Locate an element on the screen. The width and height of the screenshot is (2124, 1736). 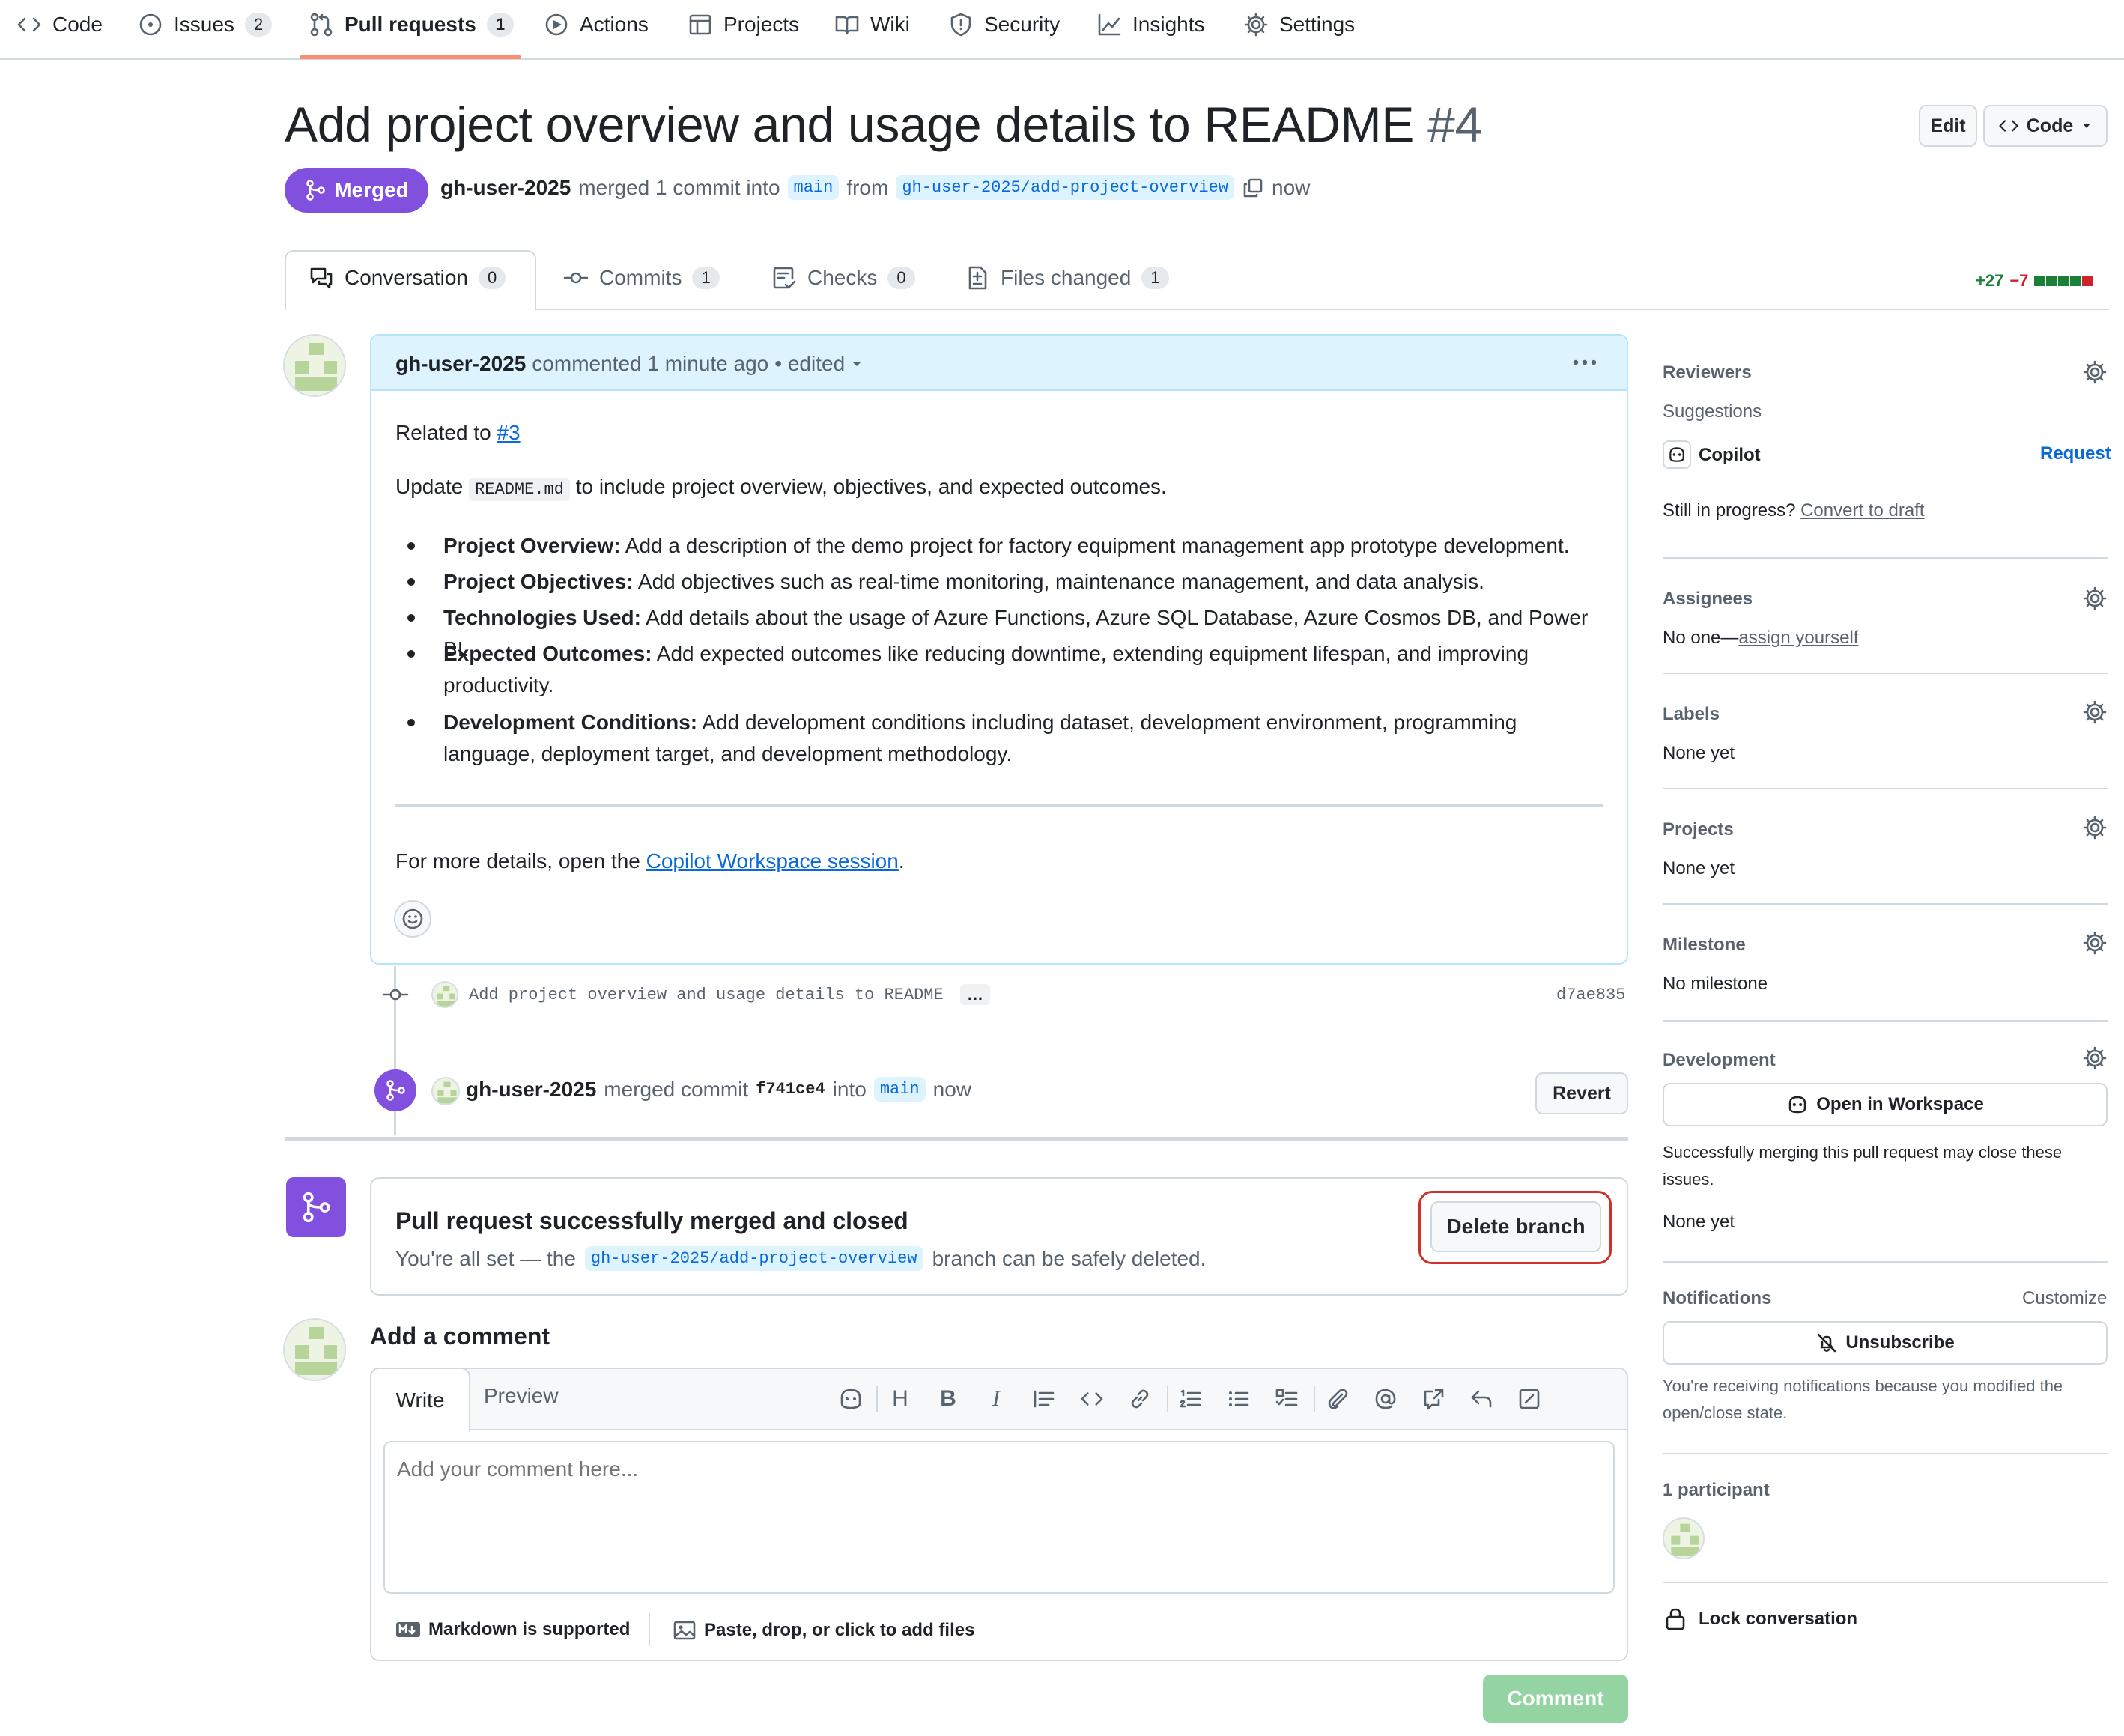
merge-time: now is located at coordinates (951, 1089).